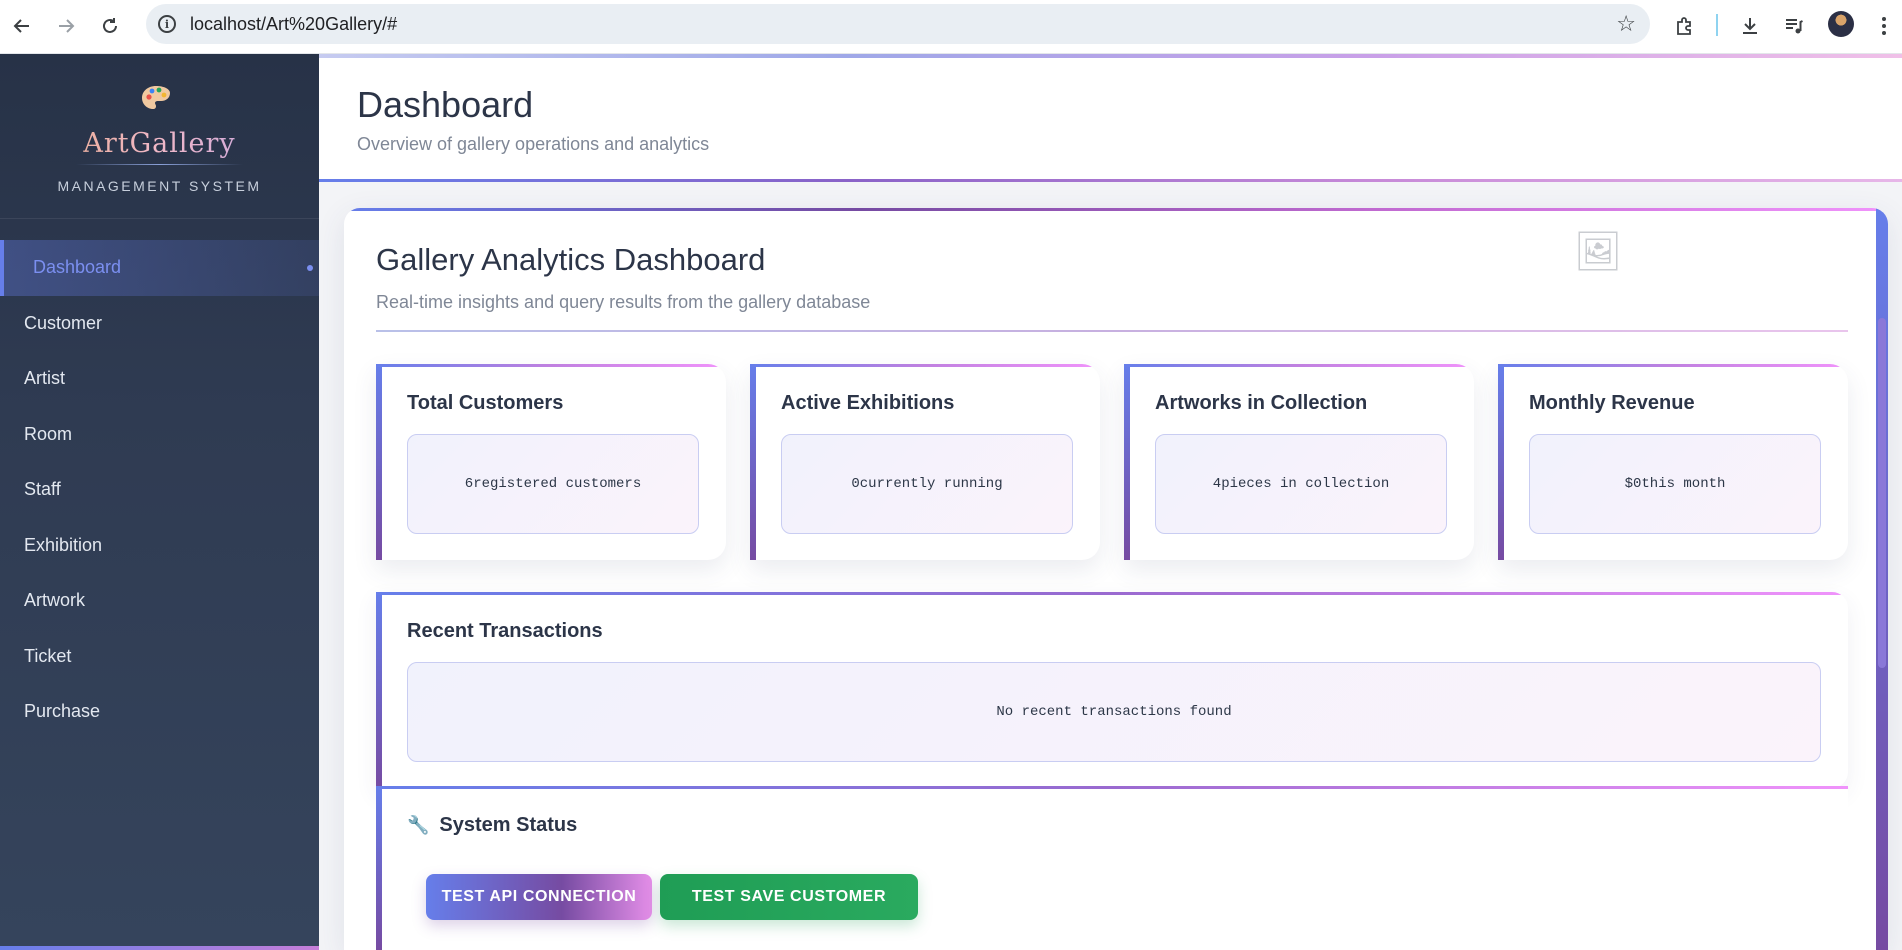 The height and width of the screenshot is (950, 1902). I want to click on stat-card-monthly-revenue: Monthly Revenue $0 this month, so click(1673, 462).